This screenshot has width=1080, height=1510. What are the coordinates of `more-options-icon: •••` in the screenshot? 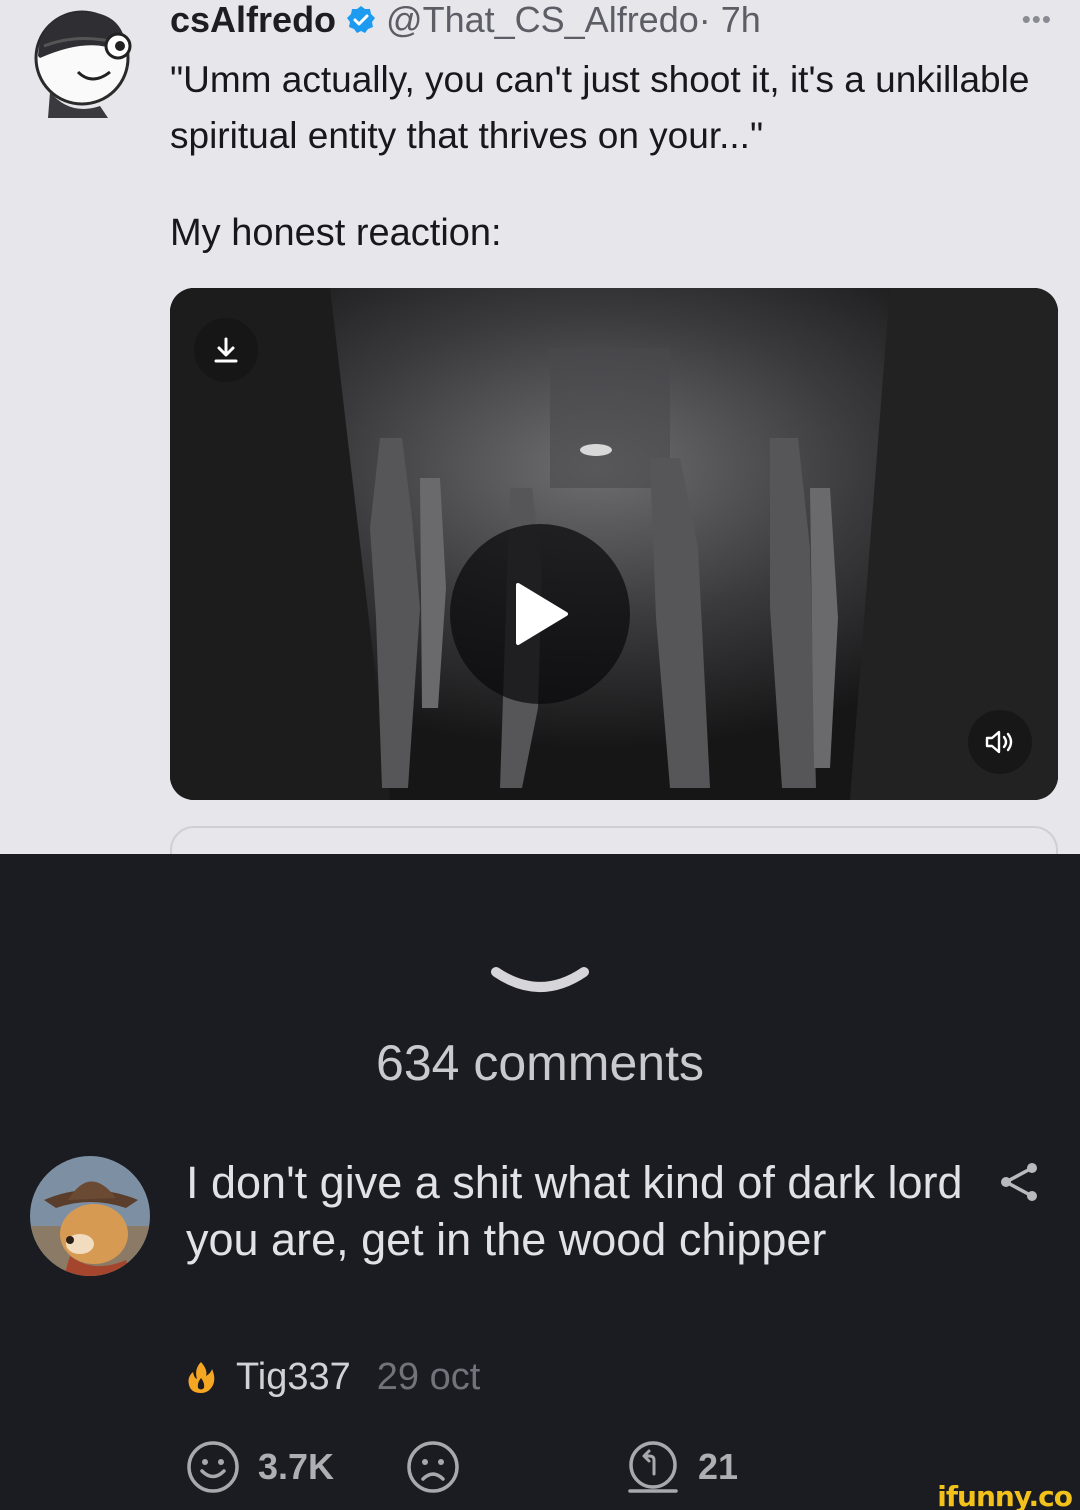 It's located at (1037, 19).